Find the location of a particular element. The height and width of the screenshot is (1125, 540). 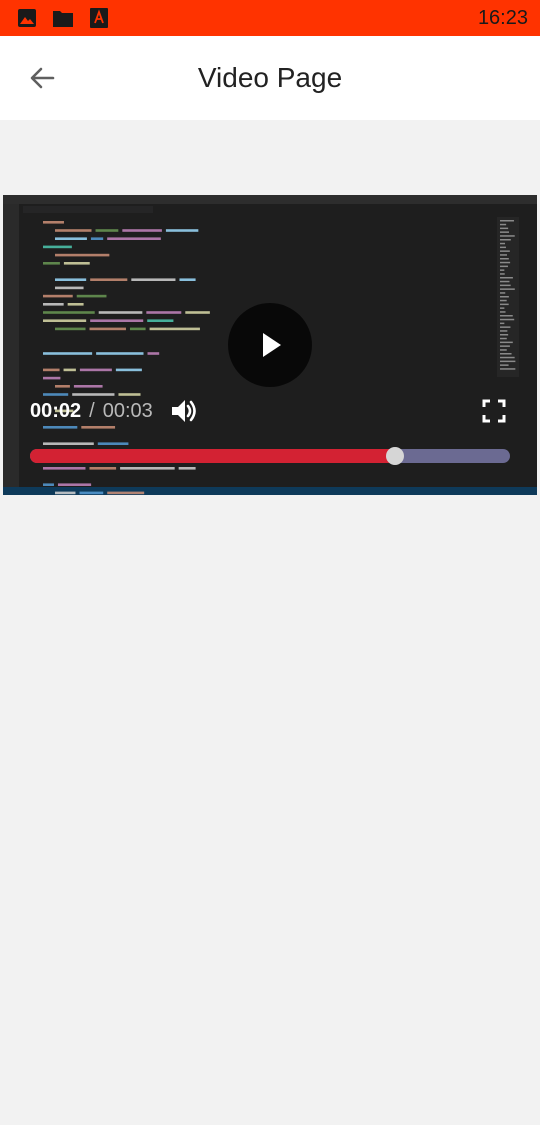

current-time: 00:02 is located at coordinates (56, 410).